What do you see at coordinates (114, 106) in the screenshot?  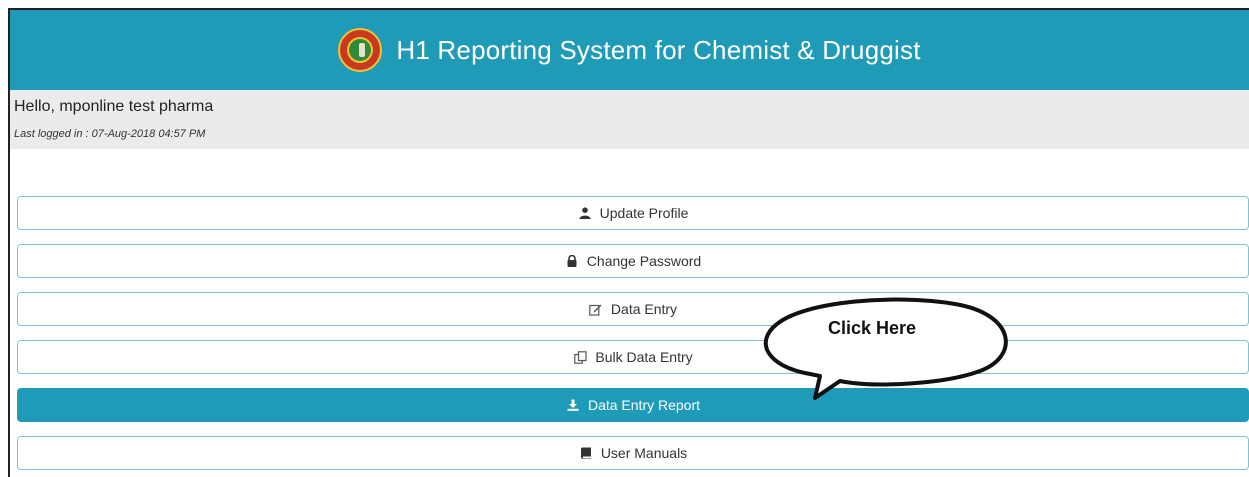 I see `user-greeting: Hello, mponline test pharma` at bounding box center [114, 106].